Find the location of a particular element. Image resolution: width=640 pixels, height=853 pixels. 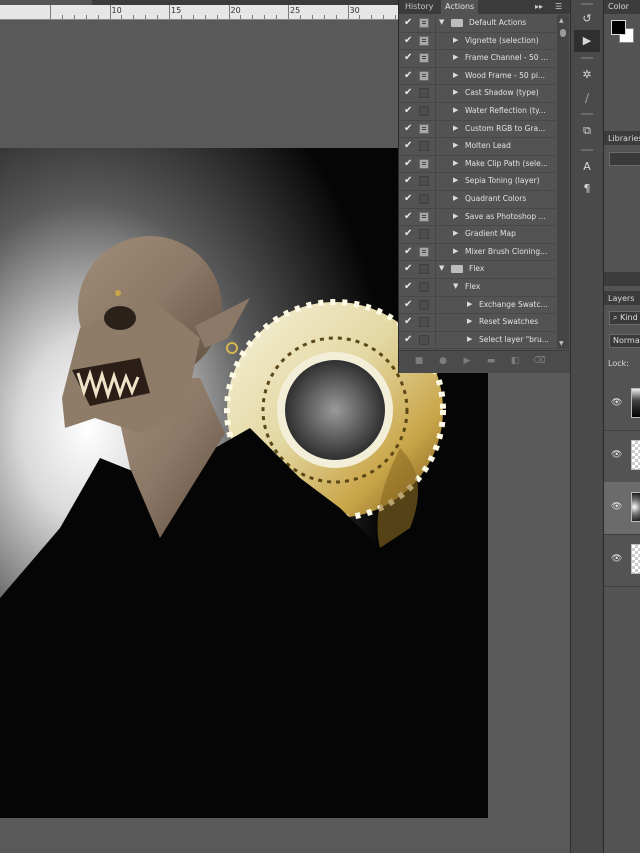

history-brush-icon: ↺ is located at coordinates (587, 19).